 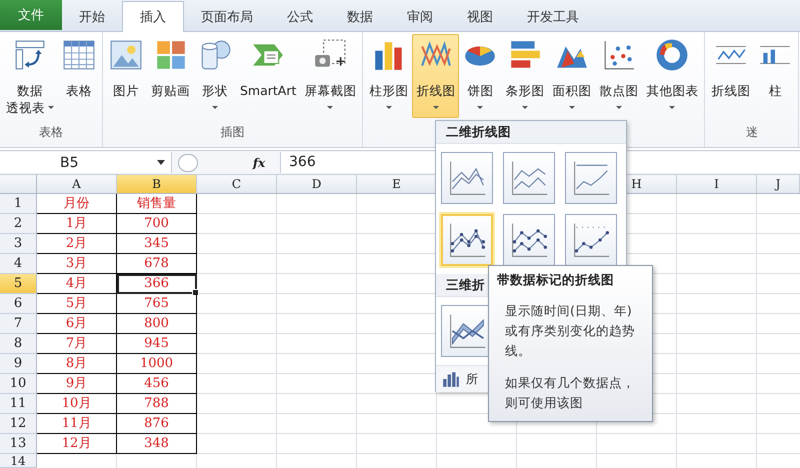 What do you see at coordinates (79, 76) in the screenshot?
I see `ribbon-button: 表格` at bounding box center [79, 76].